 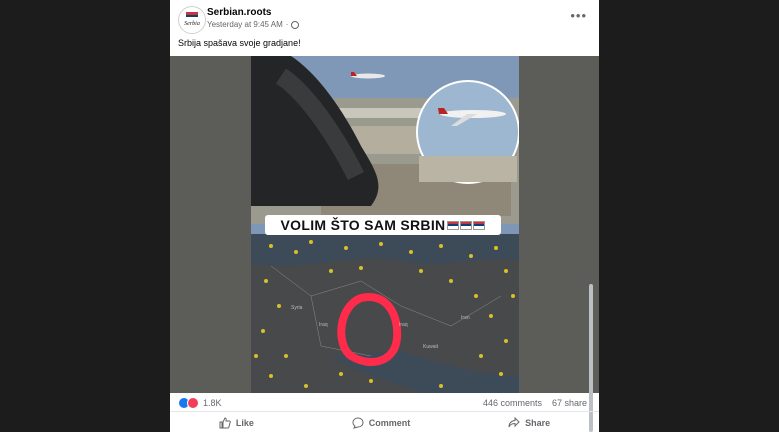 What do you see at coordinates (578, 15) in the screenshot?
I see `more-options-button: •••` at bounding box center [578, 15].